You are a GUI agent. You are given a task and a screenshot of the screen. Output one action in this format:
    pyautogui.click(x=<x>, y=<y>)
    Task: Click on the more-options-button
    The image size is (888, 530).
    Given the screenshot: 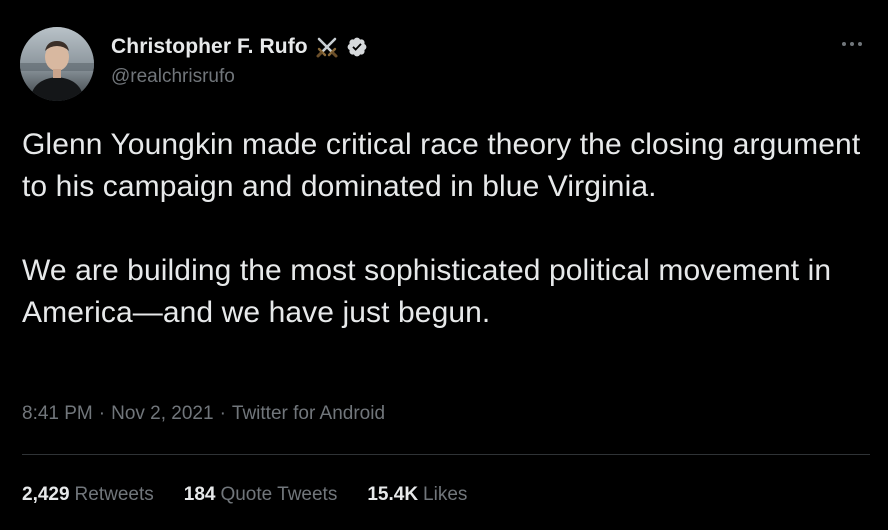 What is the action you would take?
    pyautogui.click(x=852, y=44)
    